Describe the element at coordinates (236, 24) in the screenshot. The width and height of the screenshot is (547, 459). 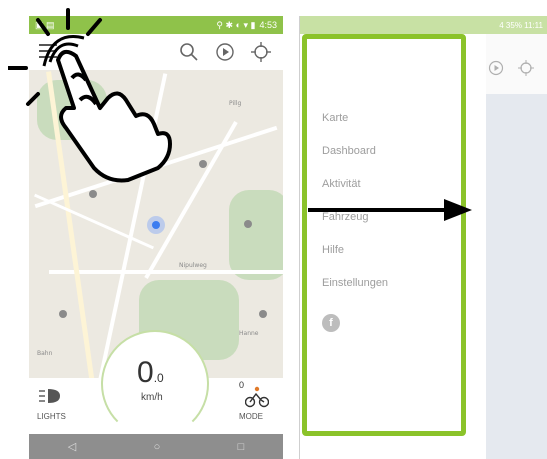
I see `status-icons: ⚲ ✱ ◐ ▾ ▮` at that location.